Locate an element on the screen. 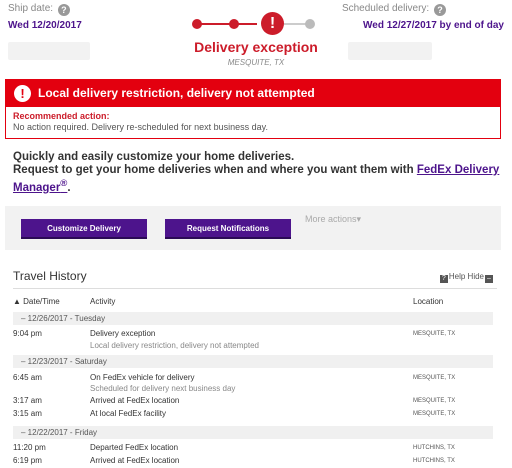  ship-date-label-text: Ship date: is located at coordinates (31, 8).